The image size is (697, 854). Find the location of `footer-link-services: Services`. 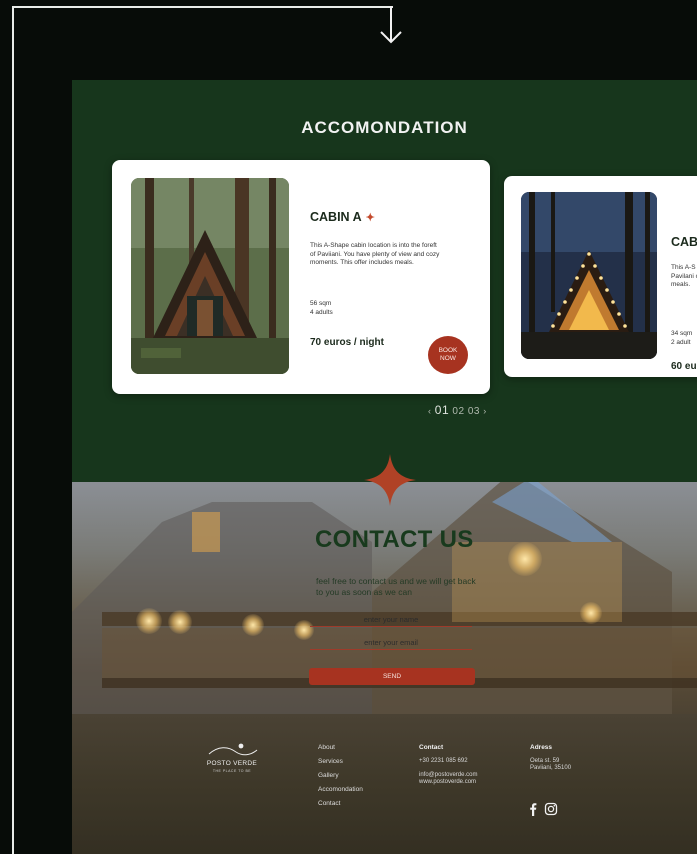

footer-link-services: Services is located at coordinates (340, 765).